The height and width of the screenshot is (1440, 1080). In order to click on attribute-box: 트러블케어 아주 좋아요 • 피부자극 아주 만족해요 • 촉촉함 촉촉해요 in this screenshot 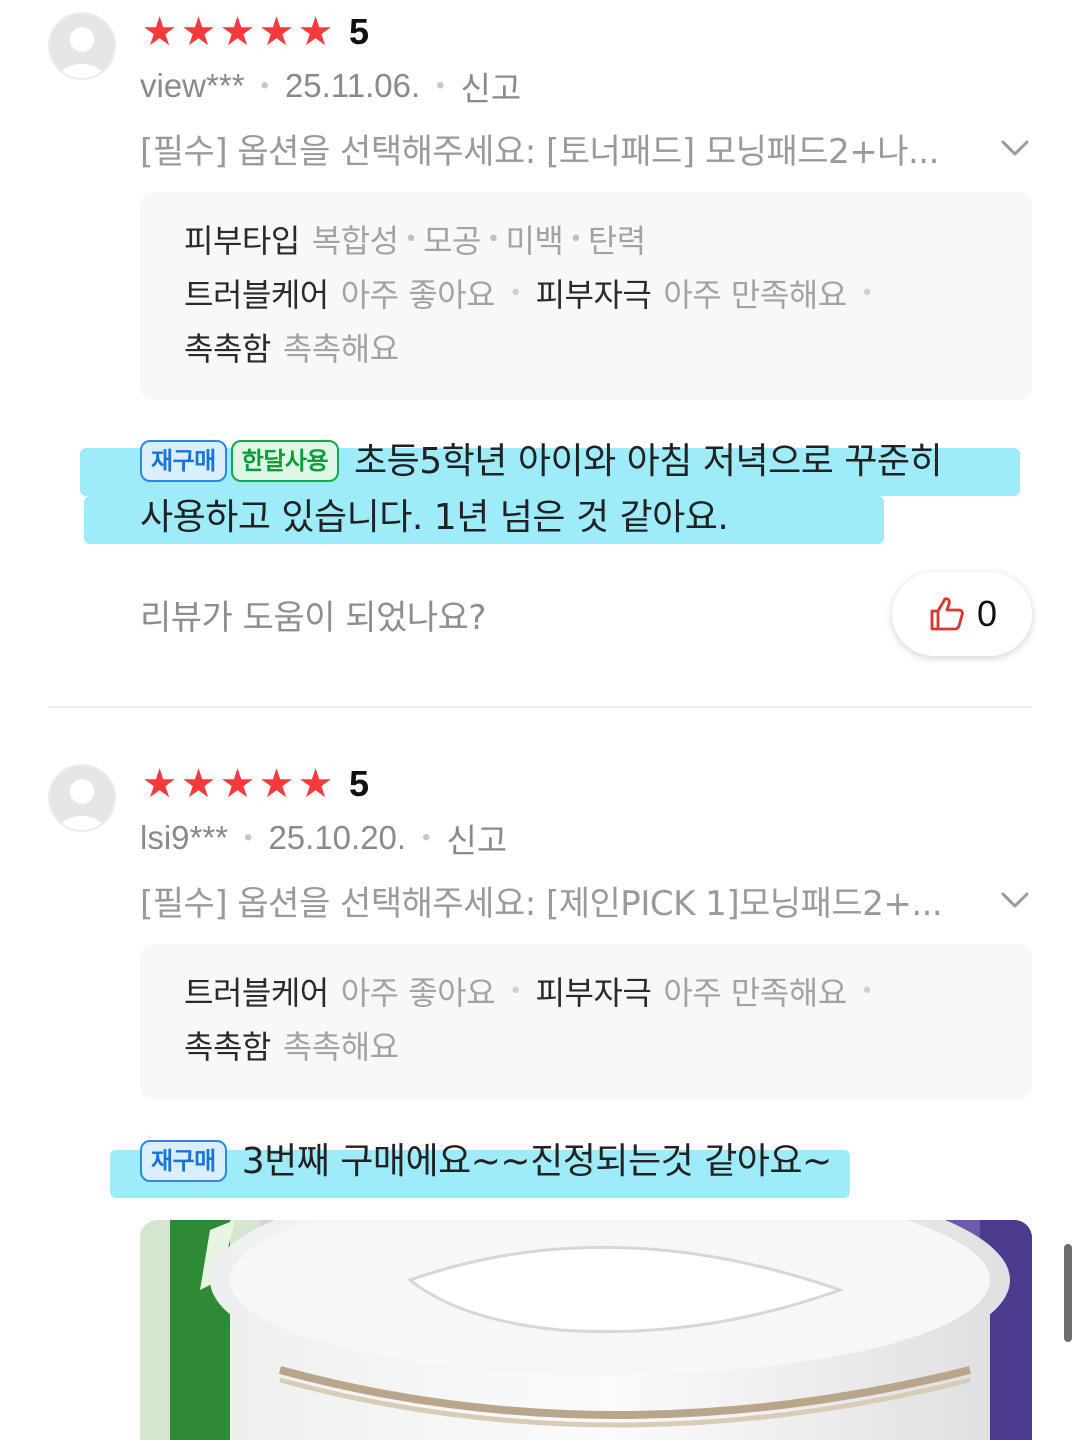, I will do `click(586, 1022)`.